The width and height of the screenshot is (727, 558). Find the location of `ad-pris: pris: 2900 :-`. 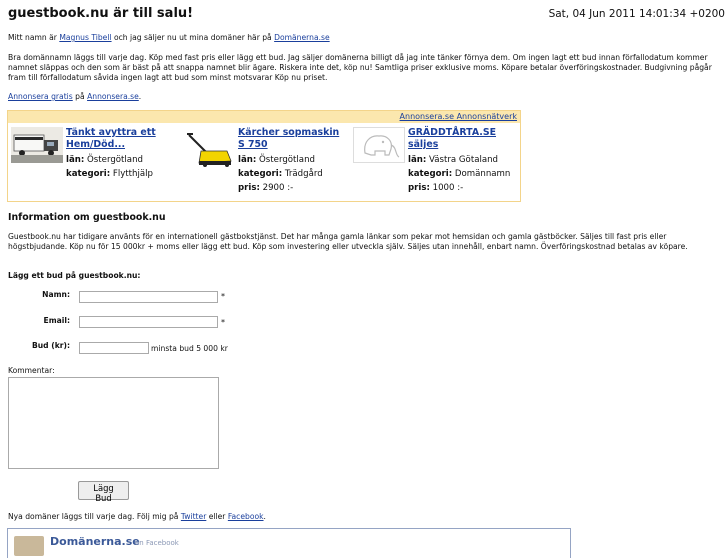

ad-pris: pris: 2900 :- is located at coordinates (265, 188).